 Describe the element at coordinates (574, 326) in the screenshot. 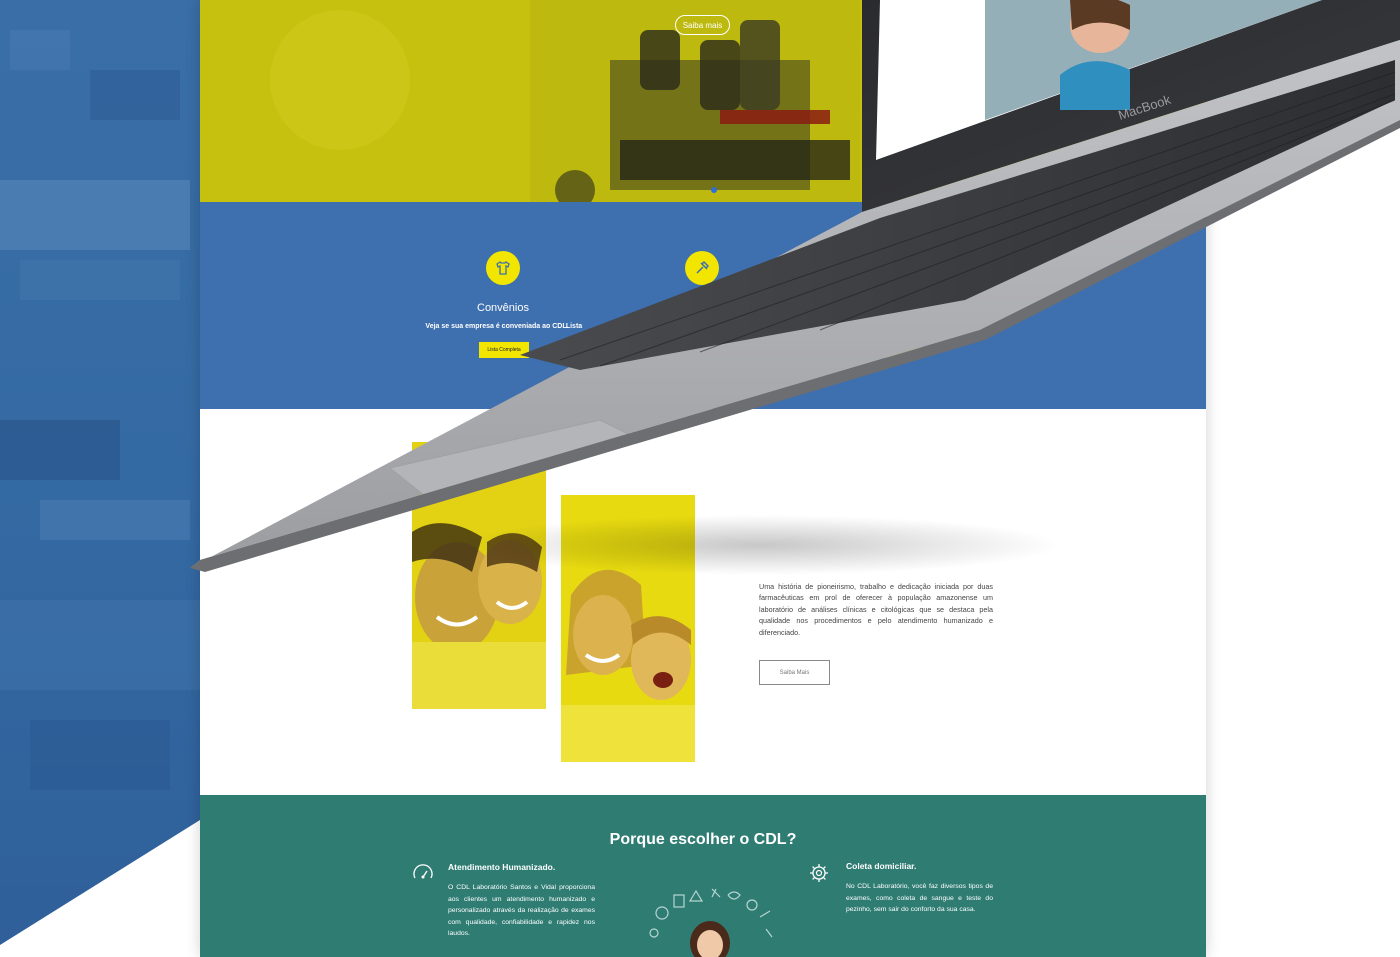

I see `service-desc-second: Lista` at that location.